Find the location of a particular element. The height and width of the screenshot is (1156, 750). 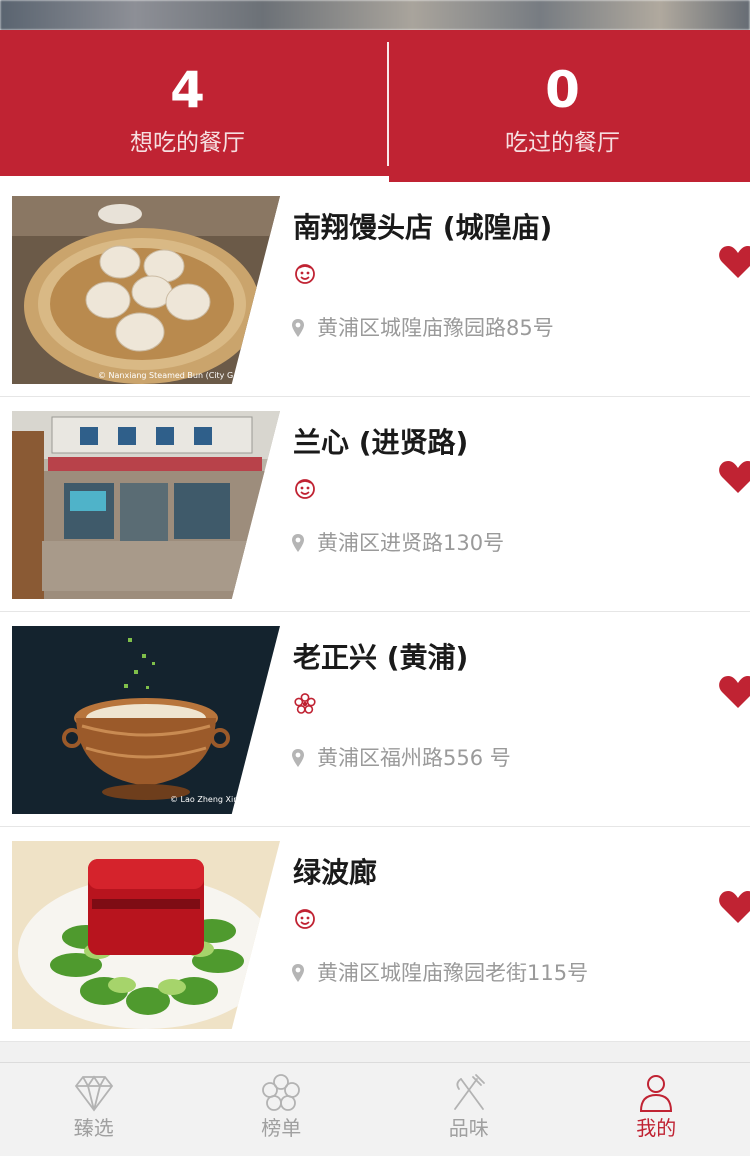

restaurant-address: 黄浦区城隍庙豫园老街115号 is located at coordinates (439, 973).